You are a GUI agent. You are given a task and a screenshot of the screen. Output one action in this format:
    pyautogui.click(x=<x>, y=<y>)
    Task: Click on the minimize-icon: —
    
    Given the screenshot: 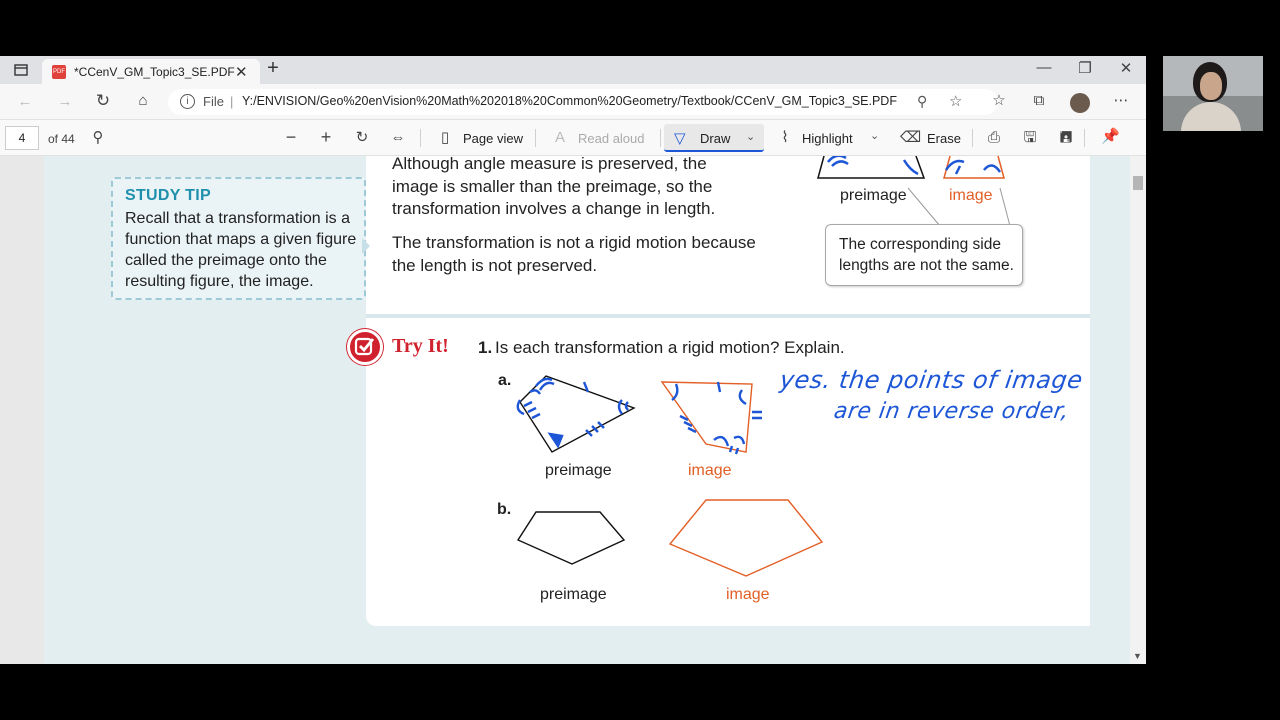 What is the action you would take?
    pyautogui.click(x=1044, y=68)
    